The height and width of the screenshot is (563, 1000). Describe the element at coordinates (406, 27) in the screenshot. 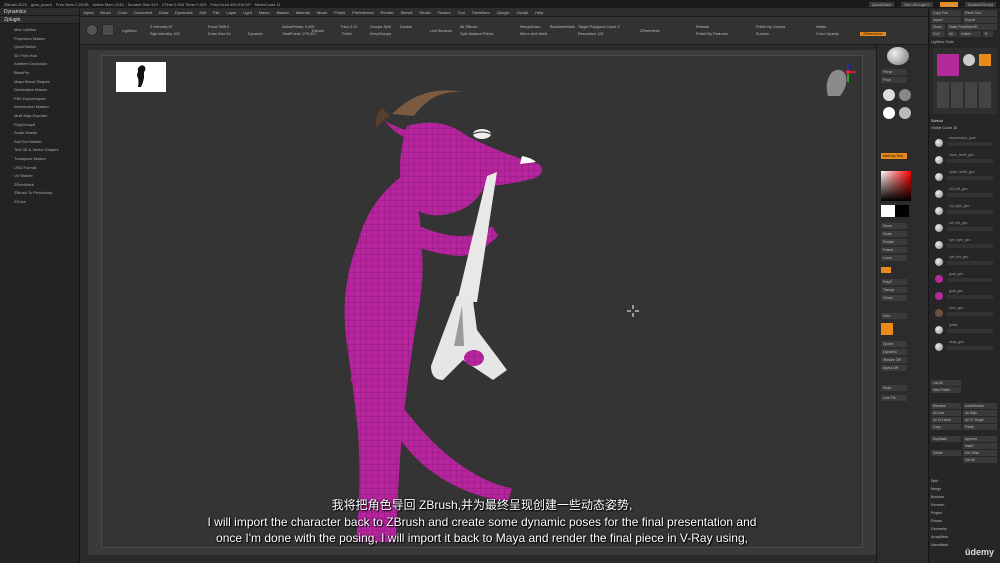

I see `double-toggle: Double` at that location.